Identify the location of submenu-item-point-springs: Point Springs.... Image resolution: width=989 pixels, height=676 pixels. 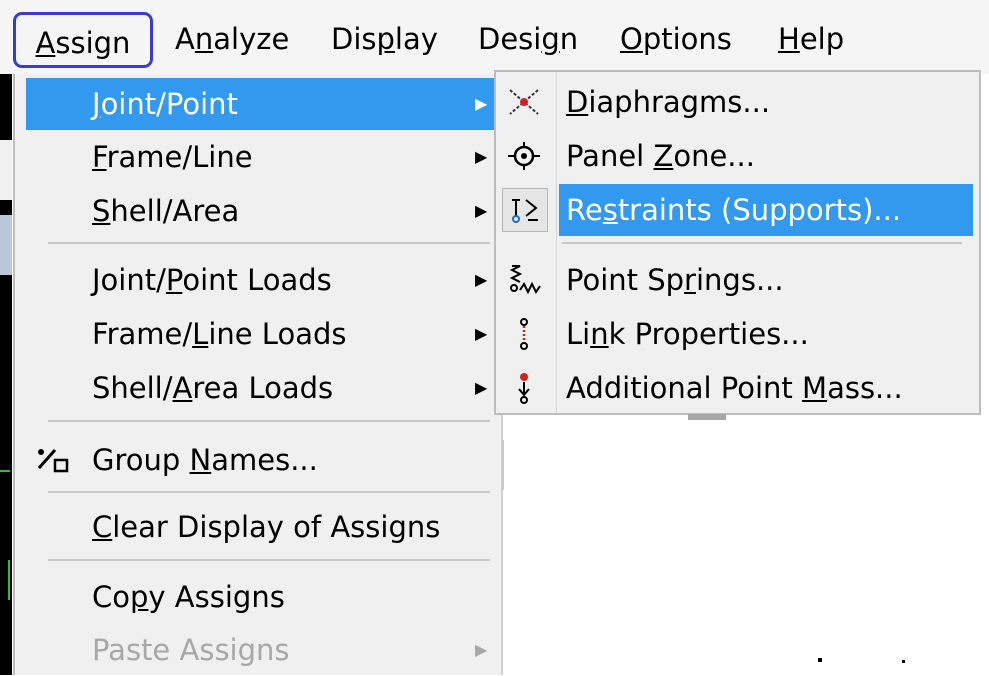
(737, 280).